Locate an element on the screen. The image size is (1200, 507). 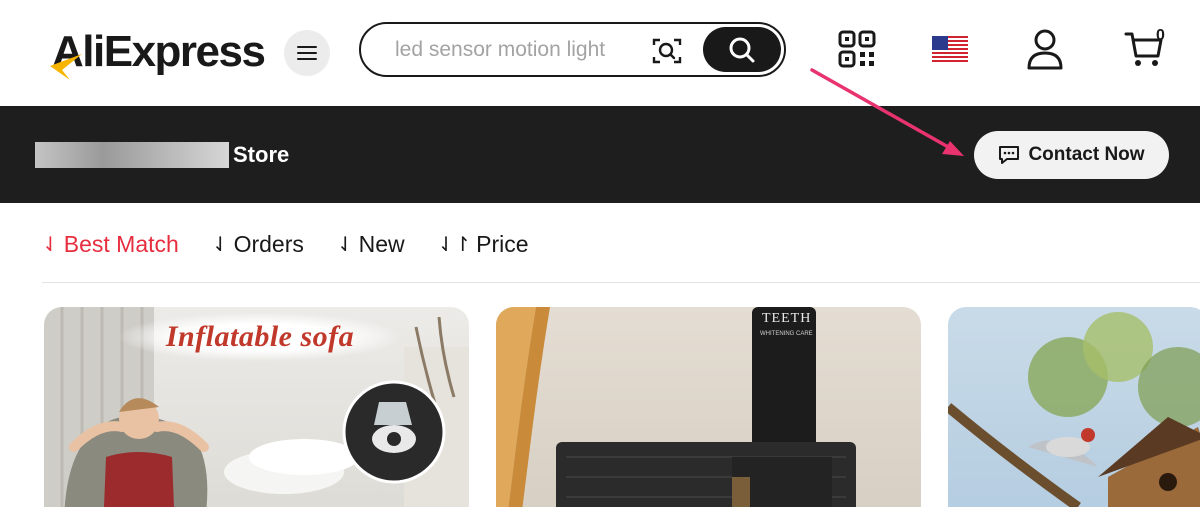
search-input is located at coordinates (517, 50).